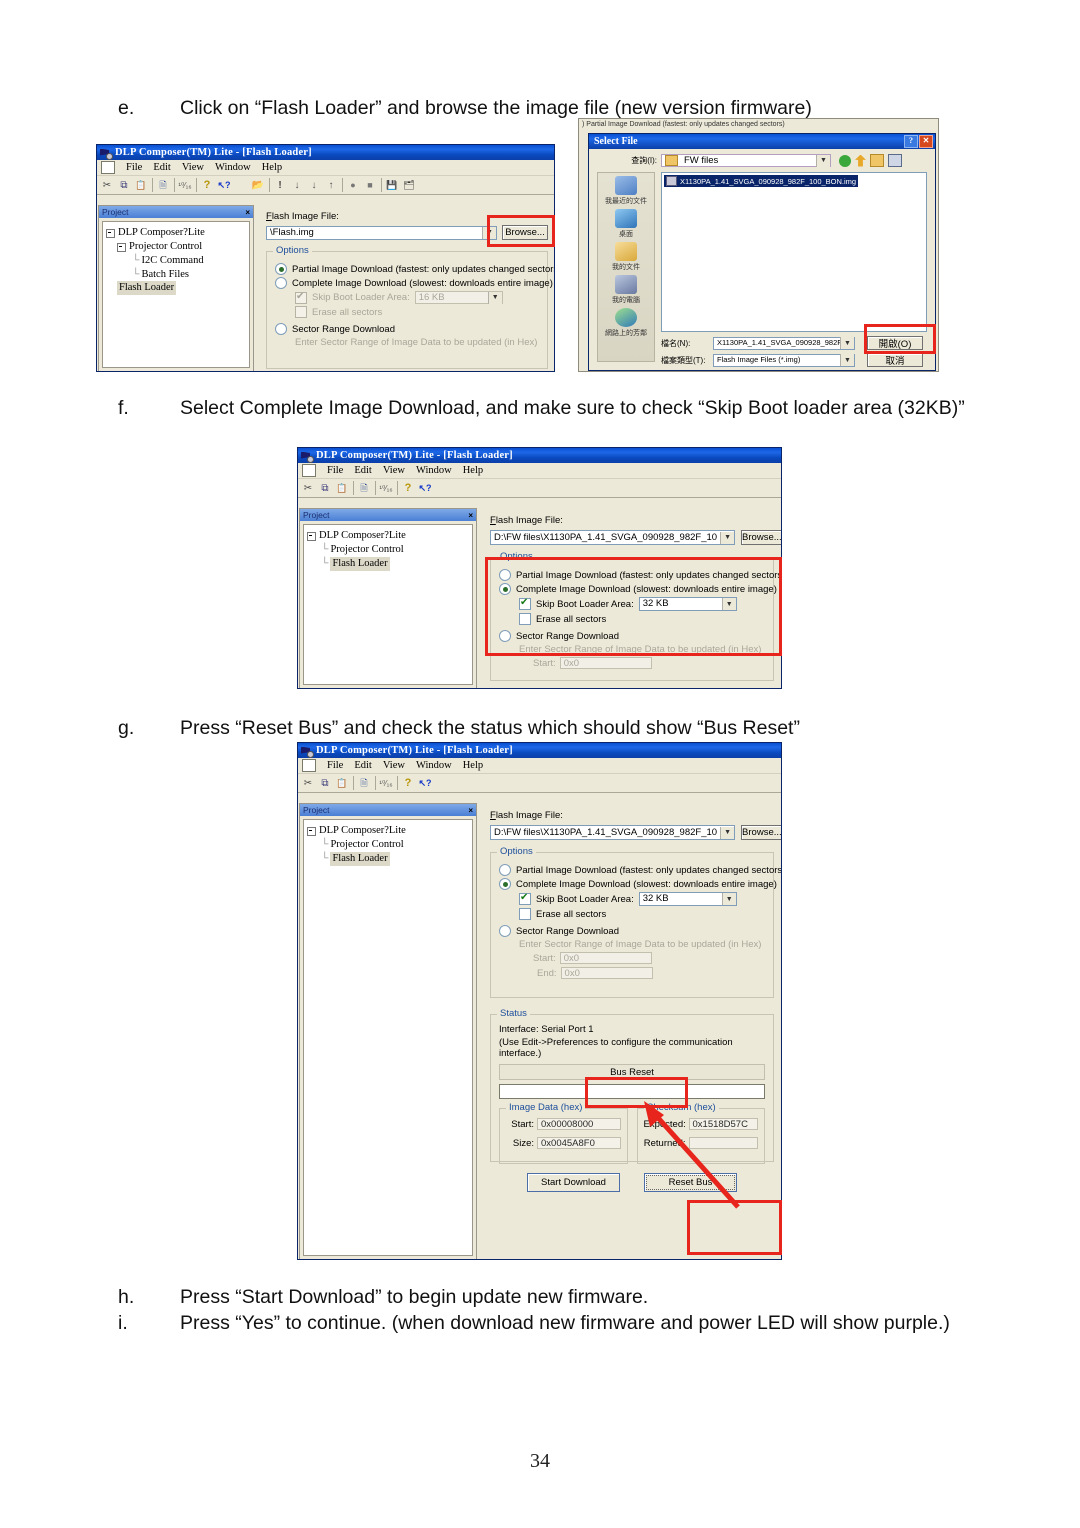 The height and width of the screenshot is (1528, 1080). What do you see at coordinates (409, 185) in the screenshot?
I see `page-icon` at bounding box center [409, 185].